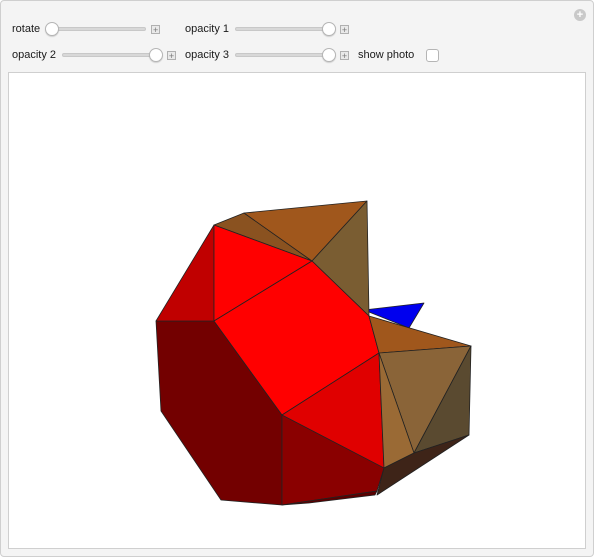  Describe the element at coordinates (34, 55) in the screenshot. I see `opacity2-label: opacity 2` at that location.